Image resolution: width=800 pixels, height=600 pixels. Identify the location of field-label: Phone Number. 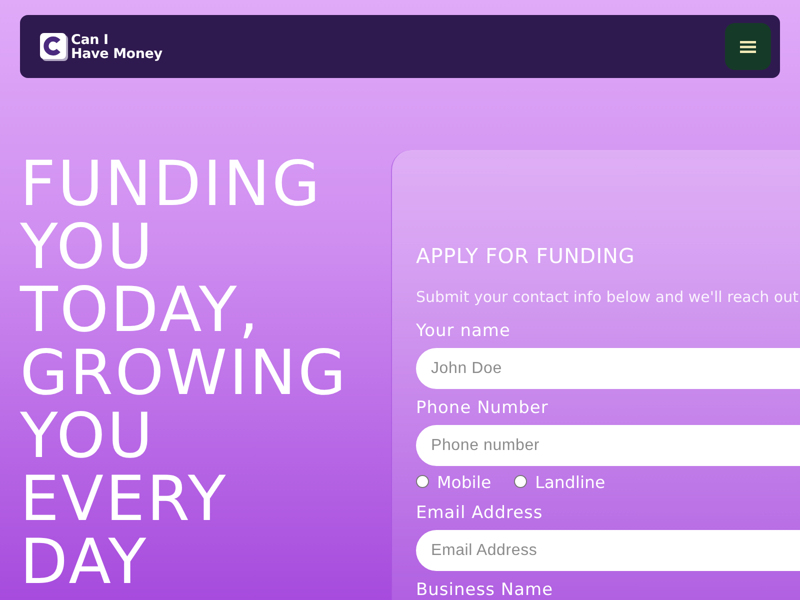
(483, 408).